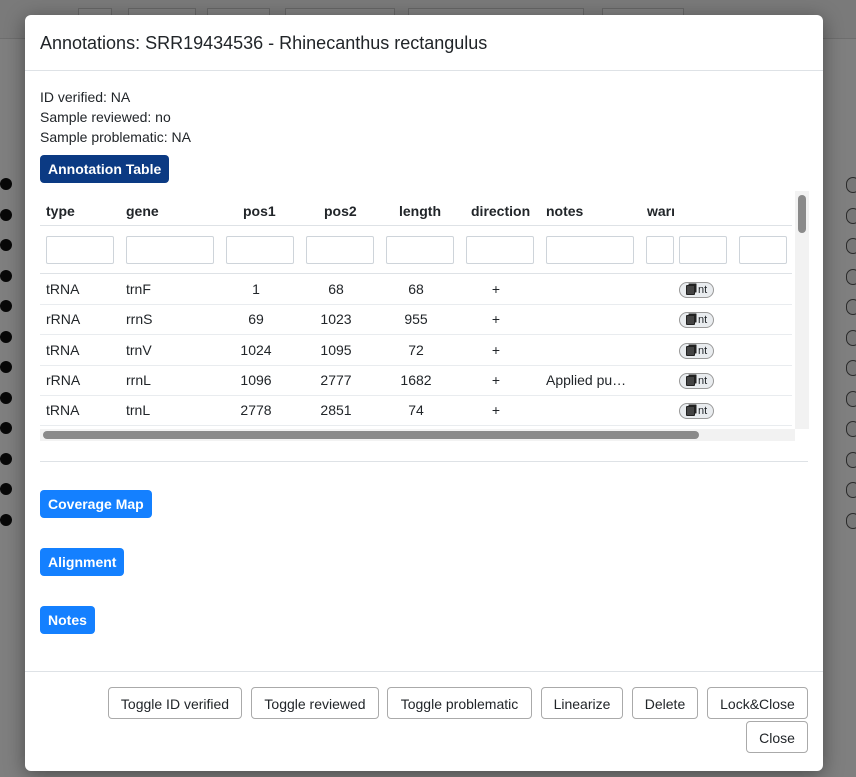 This screenshot has height=777, width=856. Describe the element at coordinates (67, 620) in the screenshot. I see `notes-button: Notes` at that location.